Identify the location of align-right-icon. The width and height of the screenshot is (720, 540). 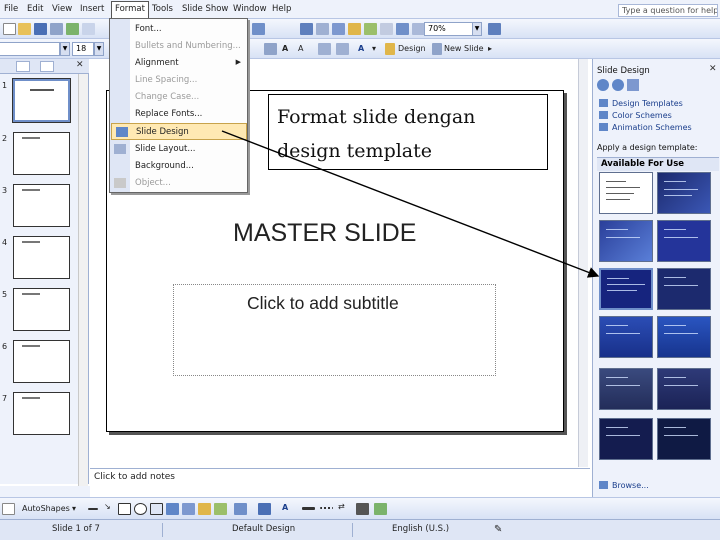
(270, 49).